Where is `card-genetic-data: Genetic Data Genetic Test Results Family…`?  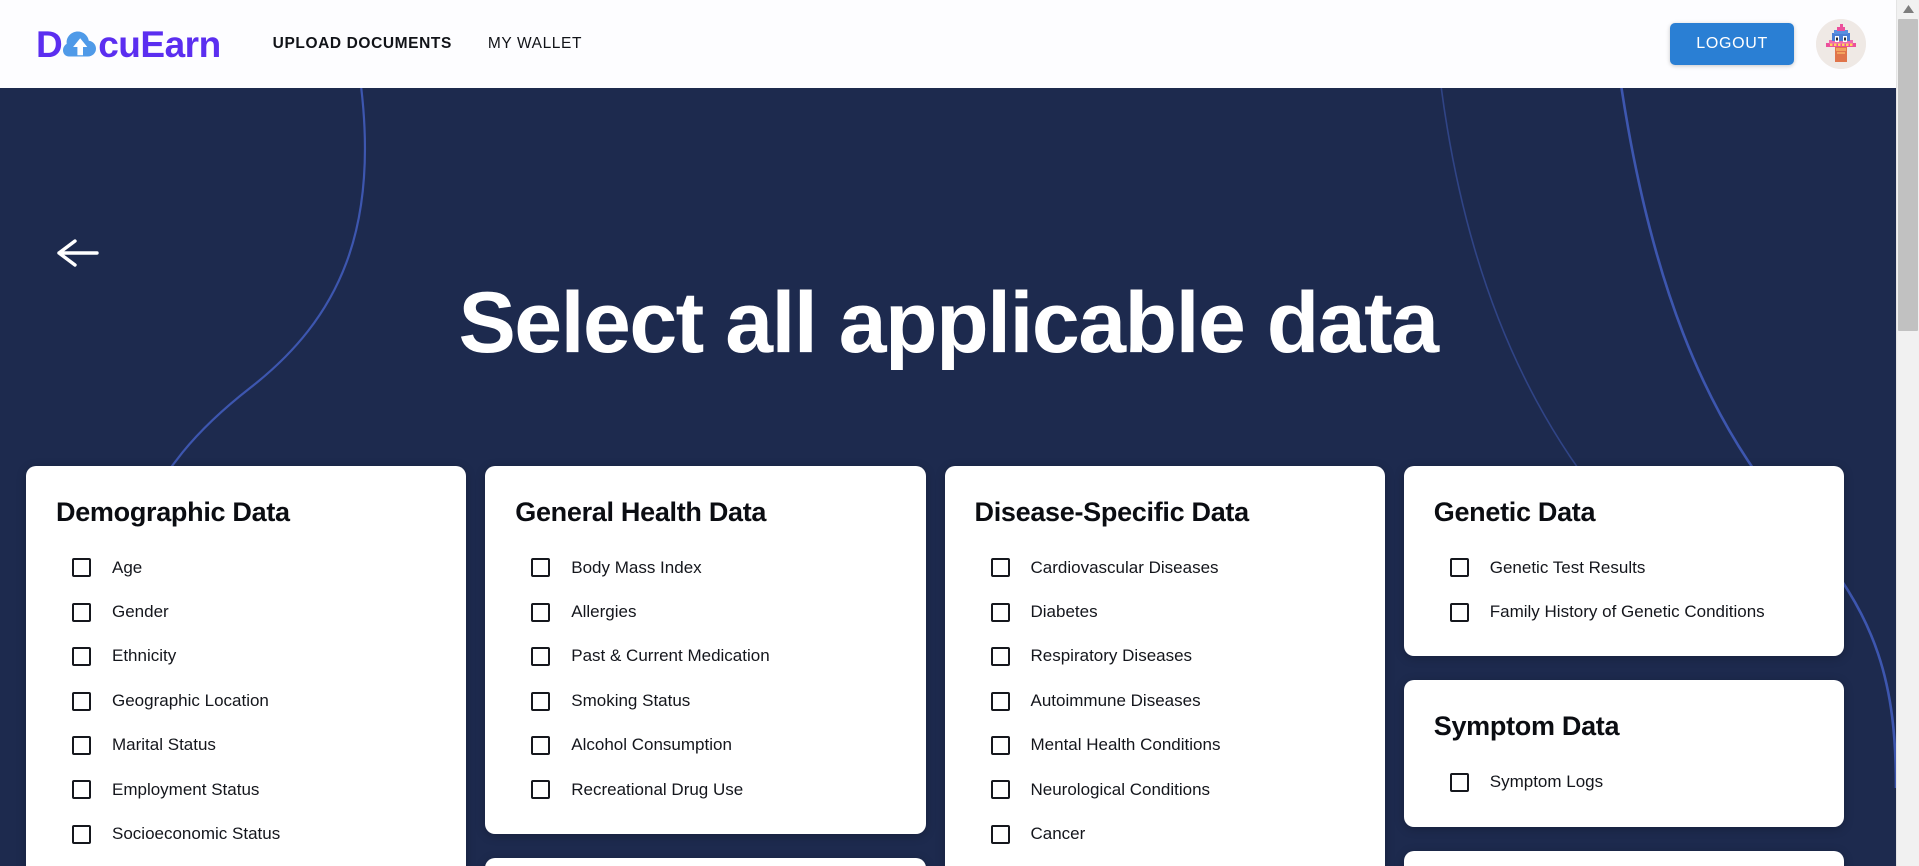 card-genetic-data: Genetic Data Genetic Test Results Family… is located at coordinates (1623, 561).